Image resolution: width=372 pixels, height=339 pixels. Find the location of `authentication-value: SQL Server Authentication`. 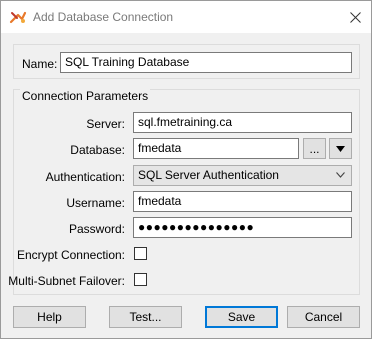

authentication-value: SQL Server Authentication is located at coordinates (208, 175).